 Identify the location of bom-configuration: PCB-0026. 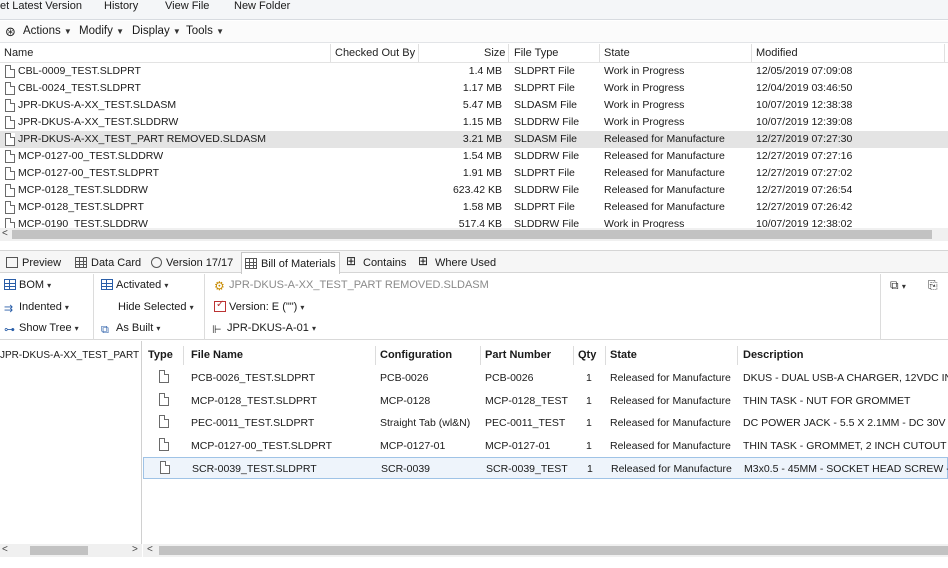
(404, 378).